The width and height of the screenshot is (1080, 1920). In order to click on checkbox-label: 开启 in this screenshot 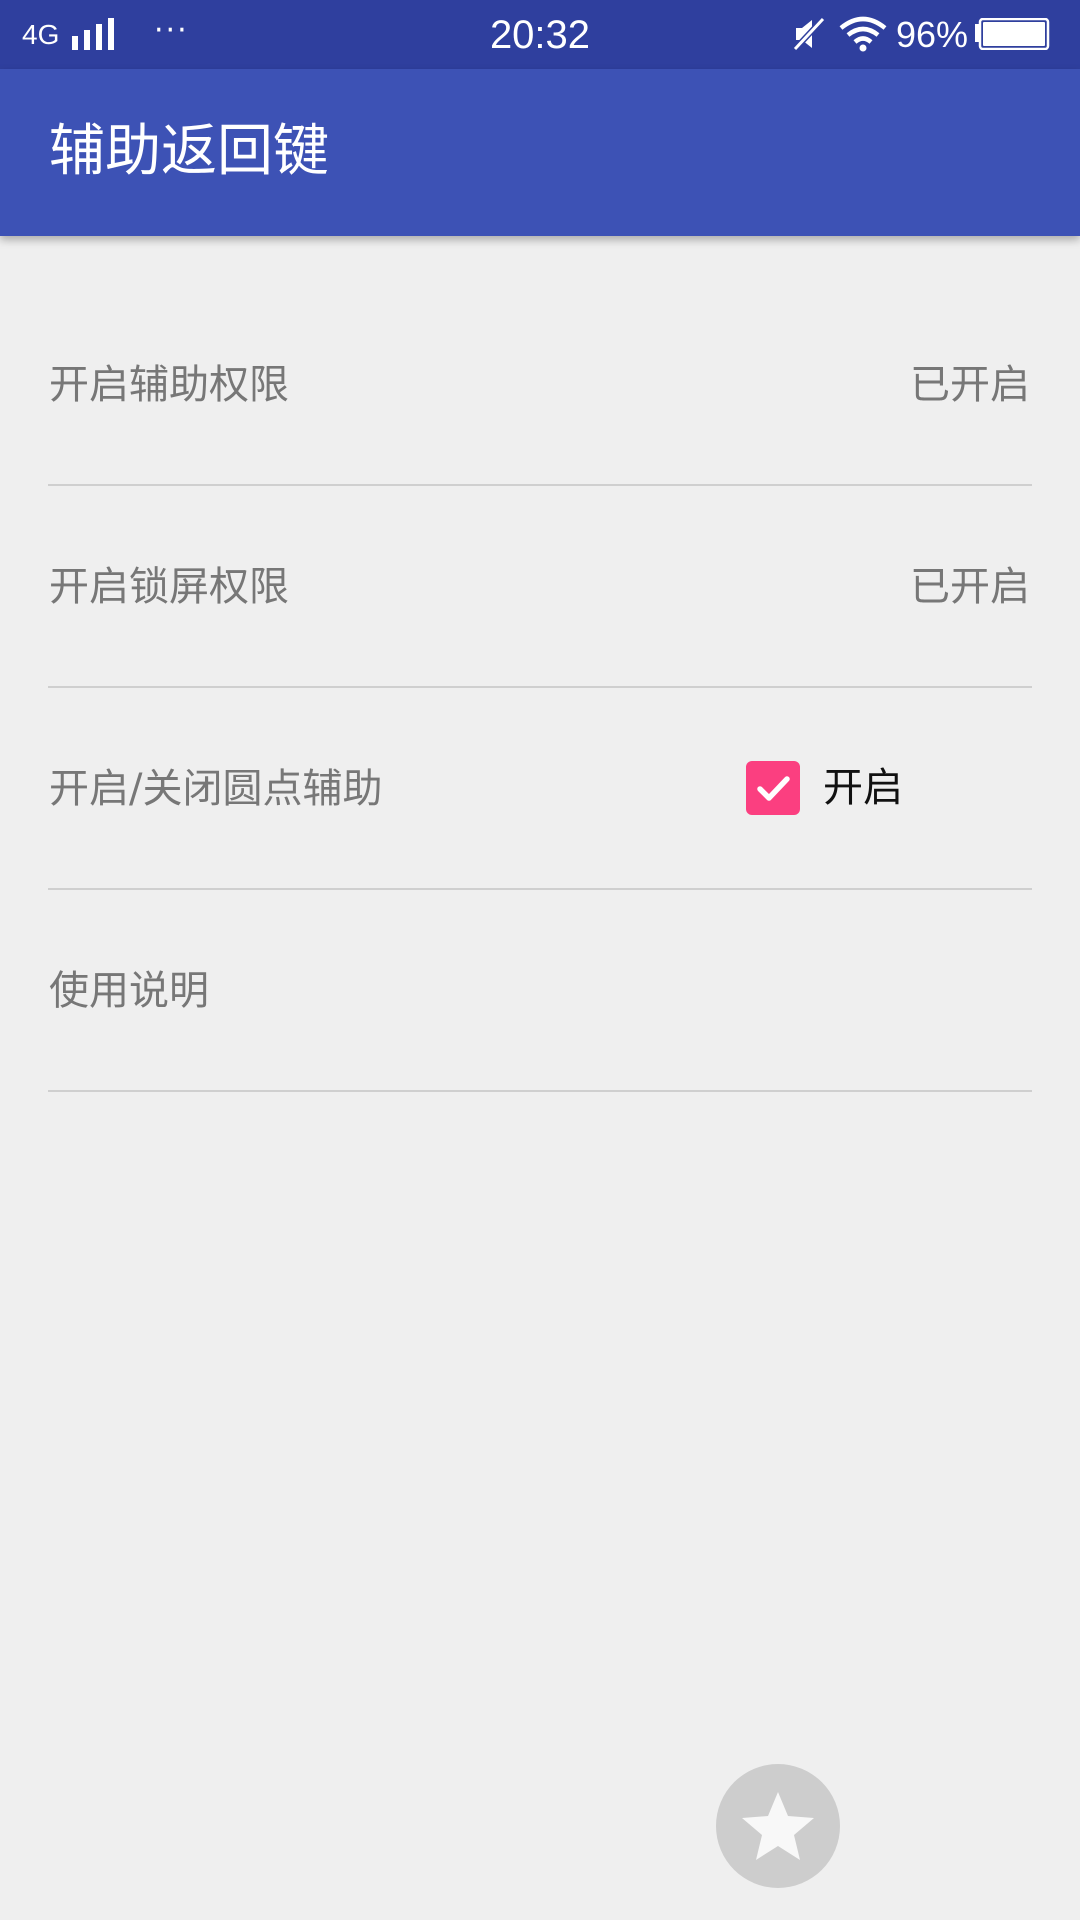, I will do `click(863, 788)`.